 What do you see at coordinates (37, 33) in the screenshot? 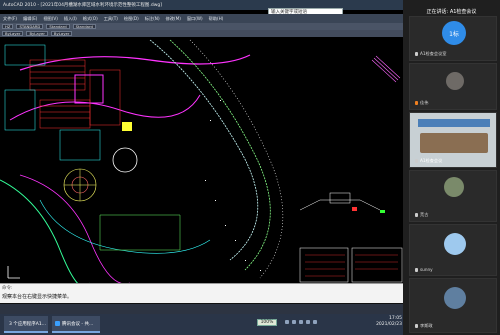
I see `linetype-dropdown: ByLayer` at bounding box center [37, 33].